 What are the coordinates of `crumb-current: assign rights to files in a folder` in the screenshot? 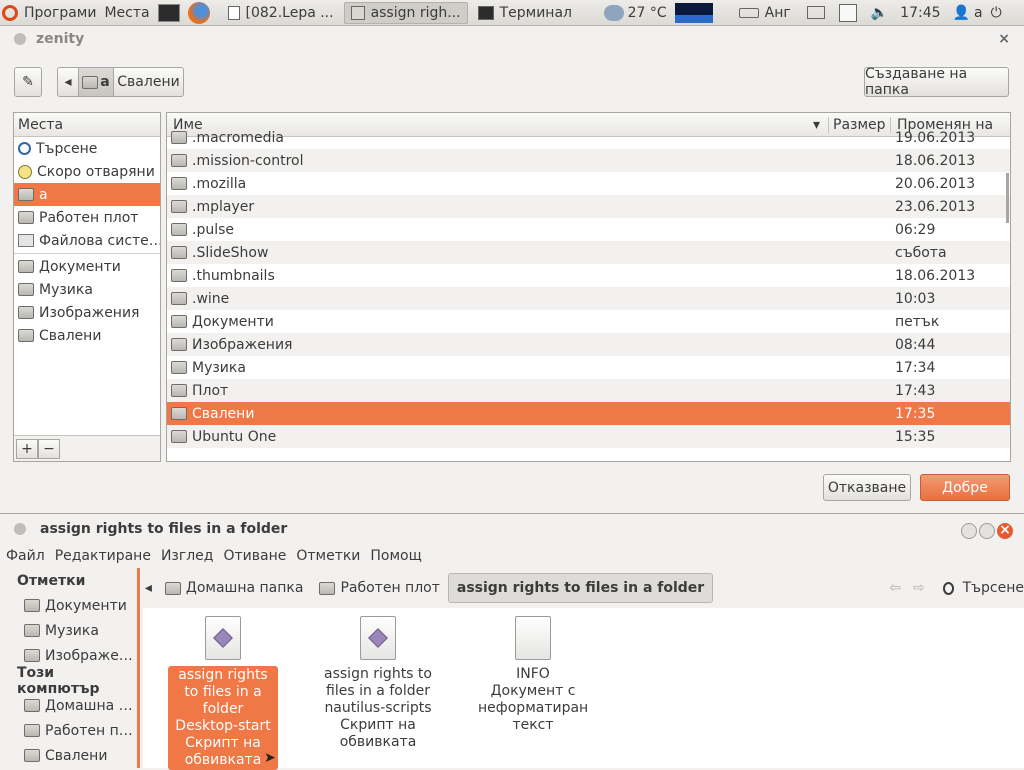 It's located at (580, 588).